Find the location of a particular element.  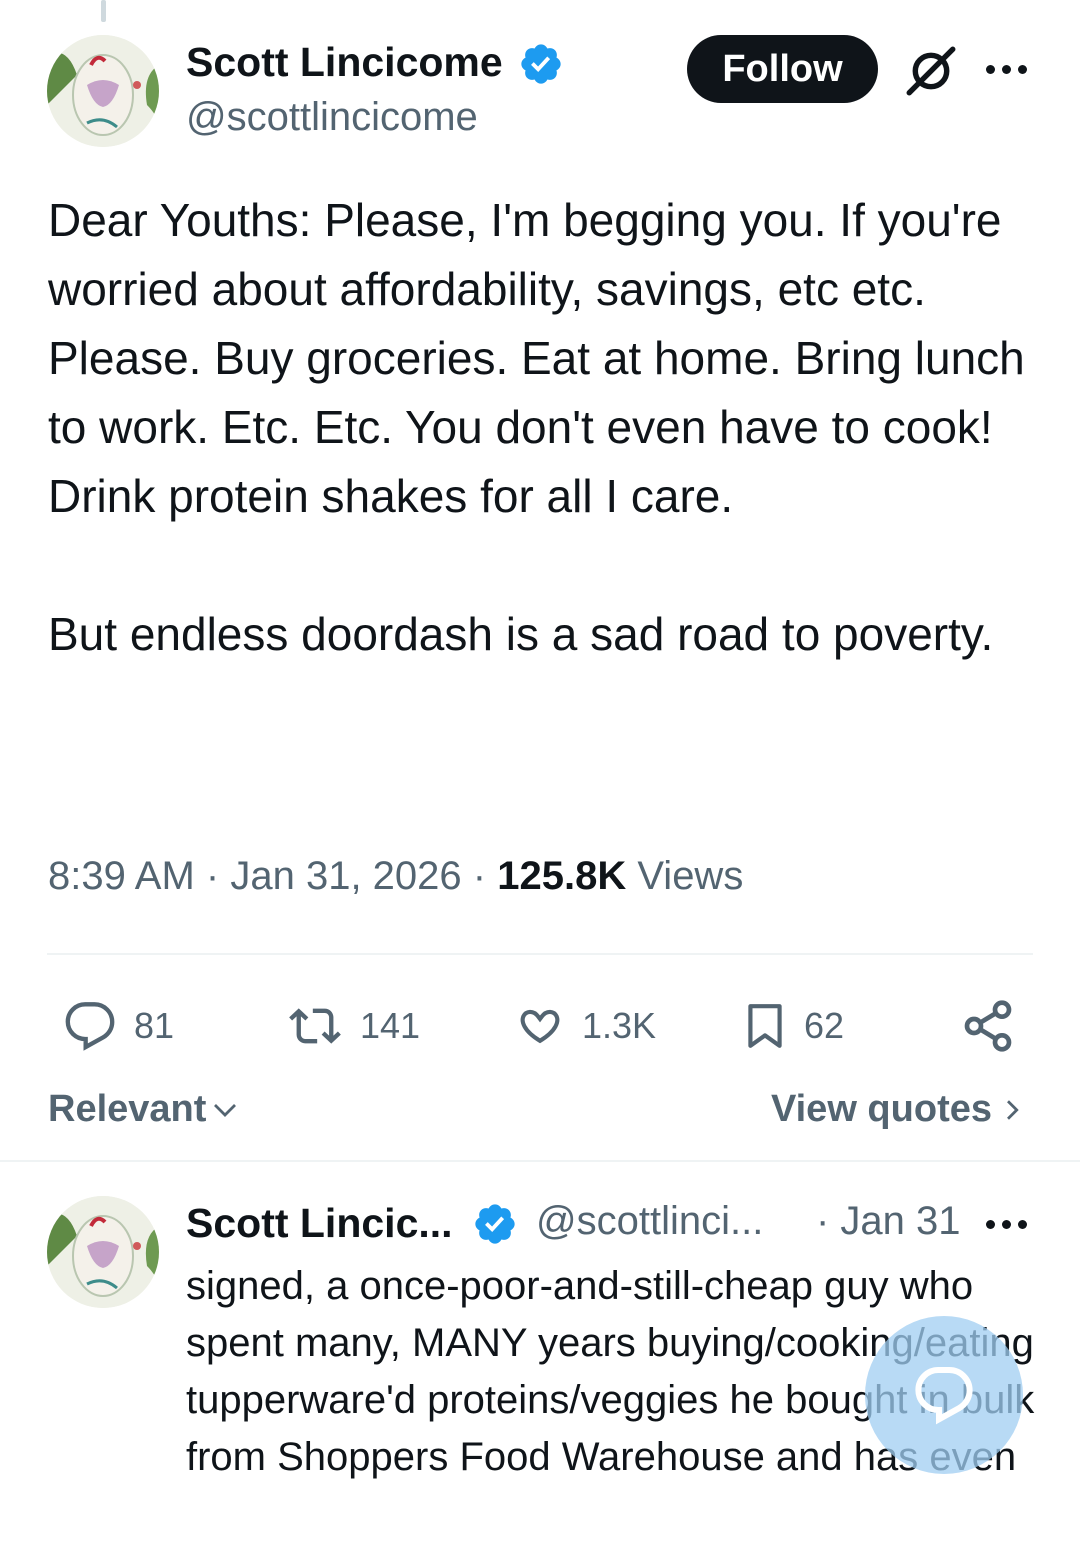

compose-reply-button is located at coordinates (944, 1395).